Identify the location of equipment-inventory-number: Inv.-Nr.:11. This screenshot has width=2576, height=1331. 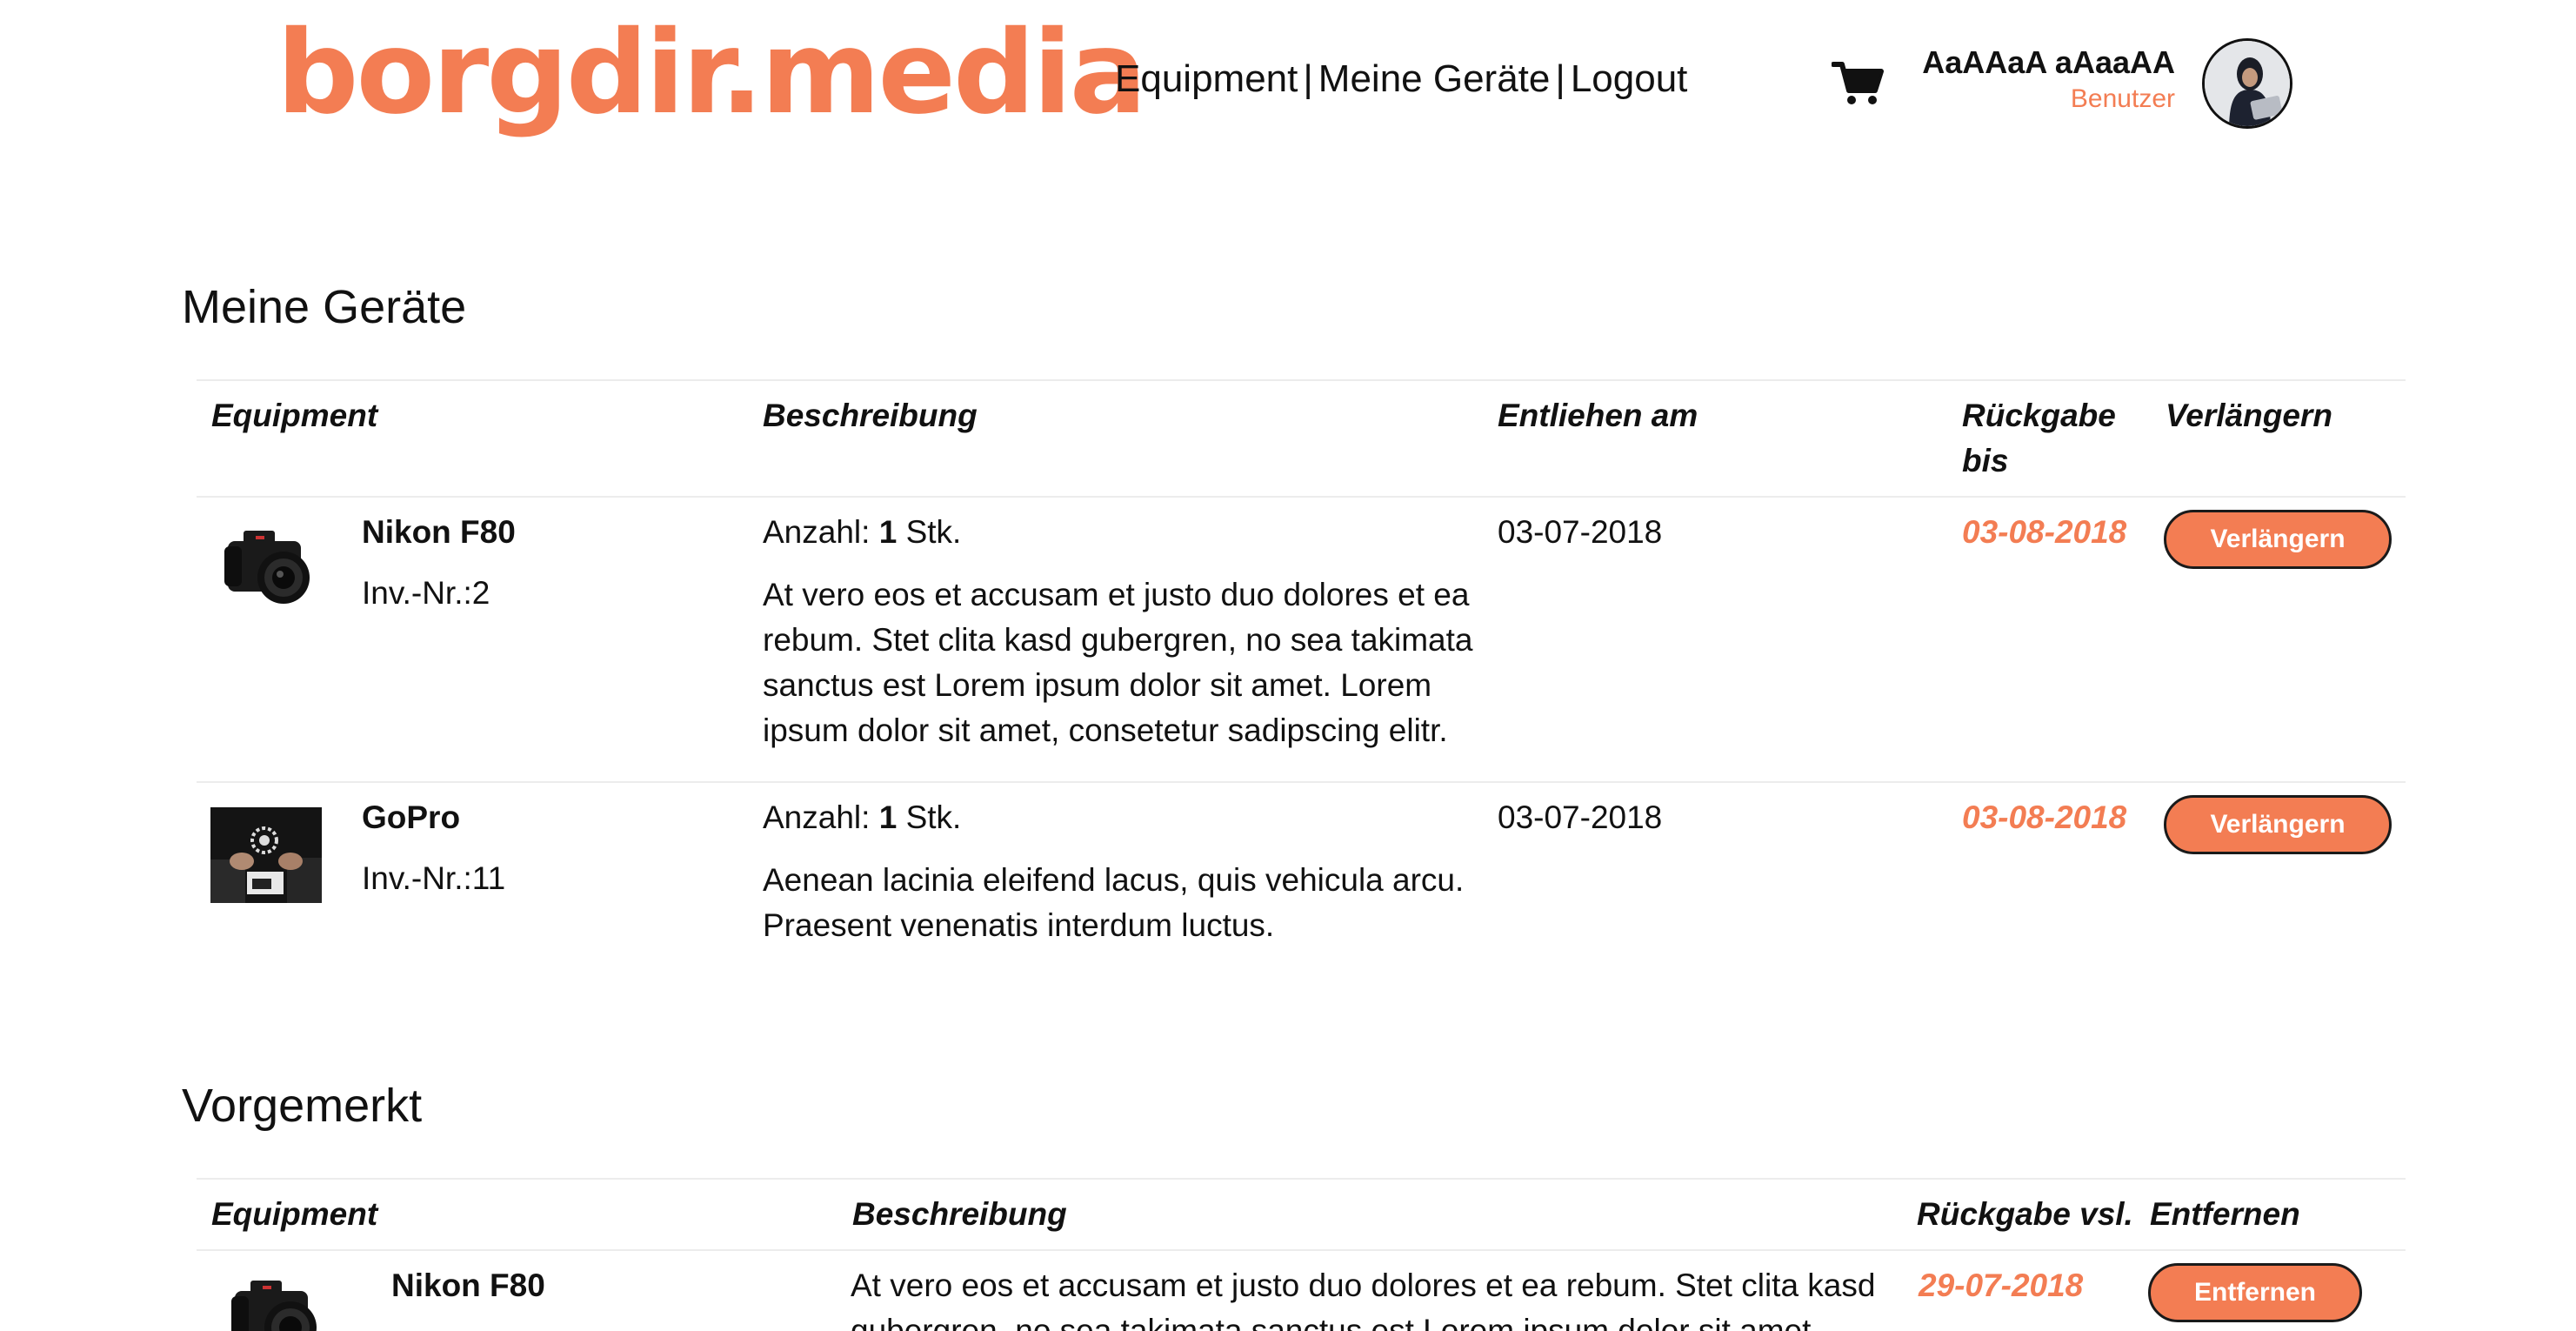
(434, 878).